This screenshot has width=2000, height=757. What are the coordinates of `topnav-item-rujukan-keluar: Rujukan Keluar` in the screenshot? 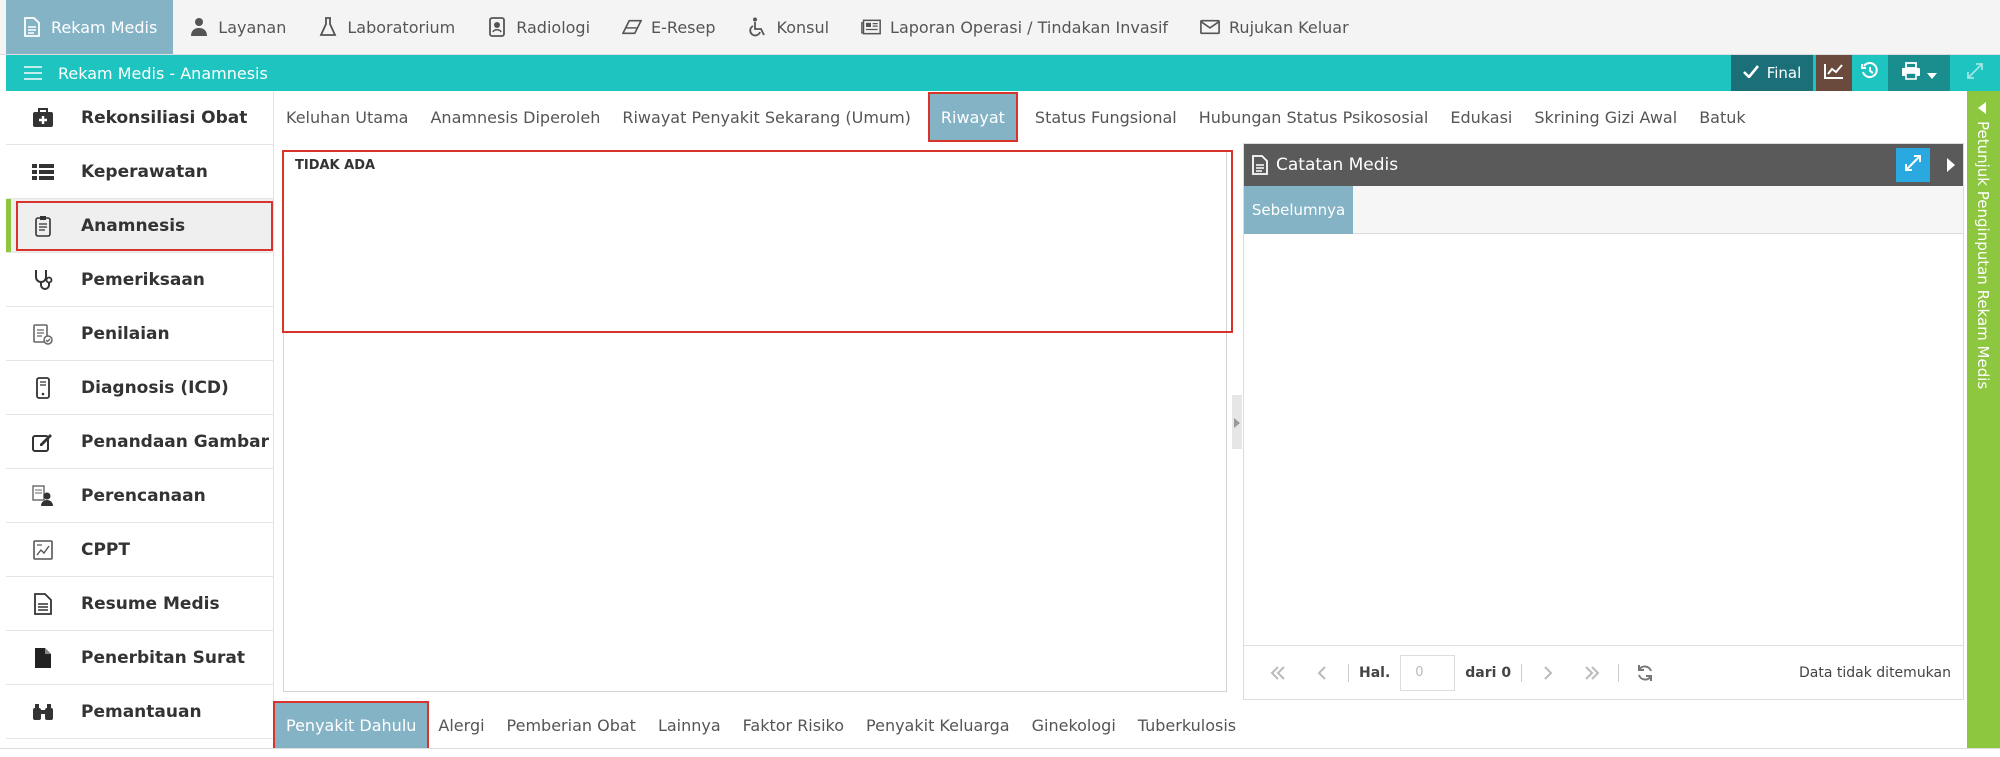 It's located at (1274, 27).